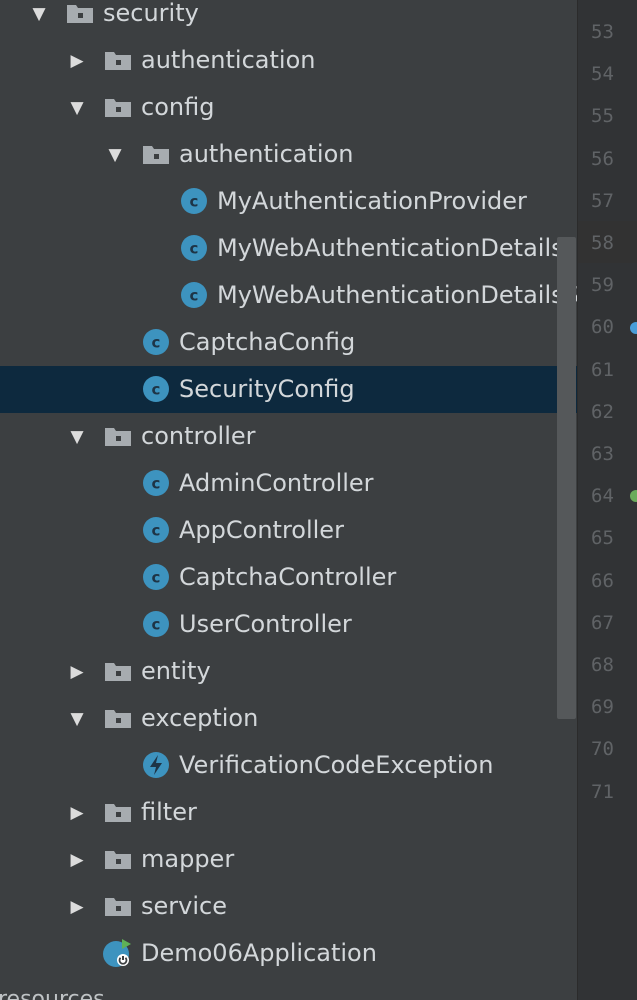 This screenshot has height=1000, width=637. What do you see at coordinates (267, 342) in the screenshot?
I see `tree-item-label: CaptchaConfig` at bounding box center [267, 342].